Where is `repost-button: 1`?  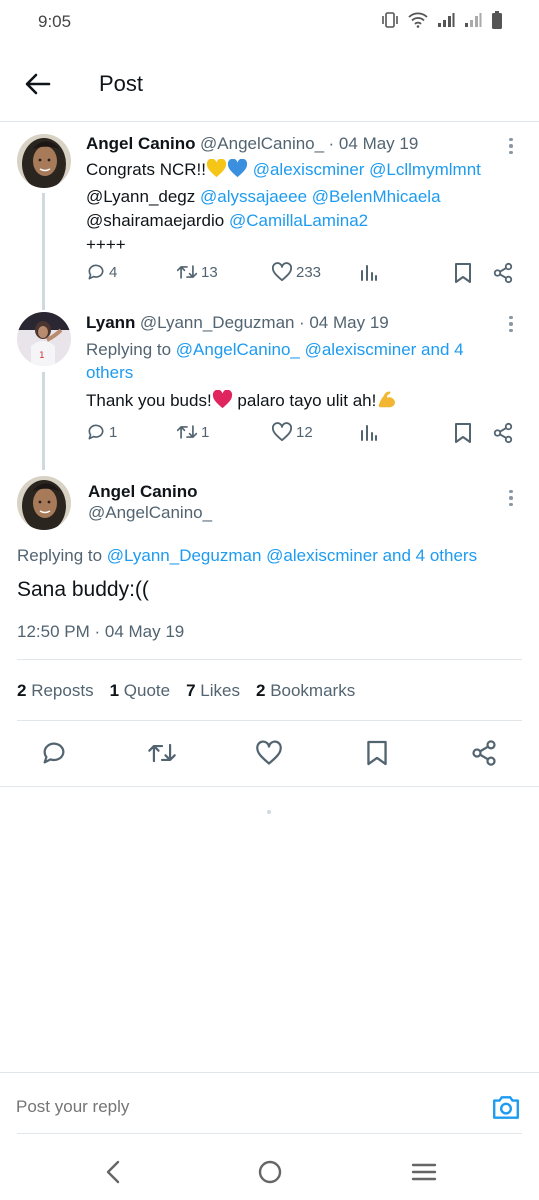
repost-button: 1 is located at coordinates (192, 432).